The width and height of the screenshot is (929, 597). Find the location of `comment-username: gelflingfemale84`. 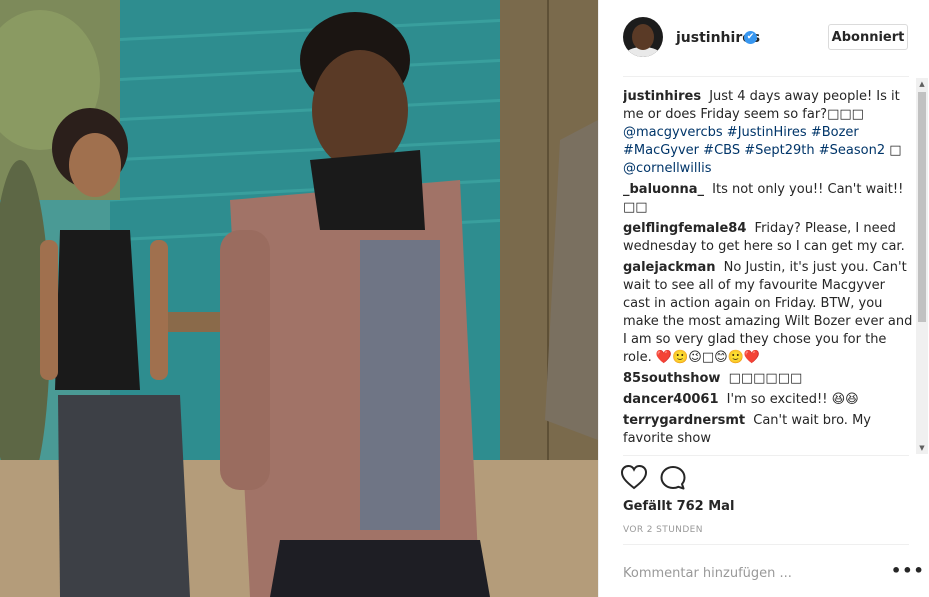

comment-username: gelflingfemale84 is located at coordinates (684, 228).